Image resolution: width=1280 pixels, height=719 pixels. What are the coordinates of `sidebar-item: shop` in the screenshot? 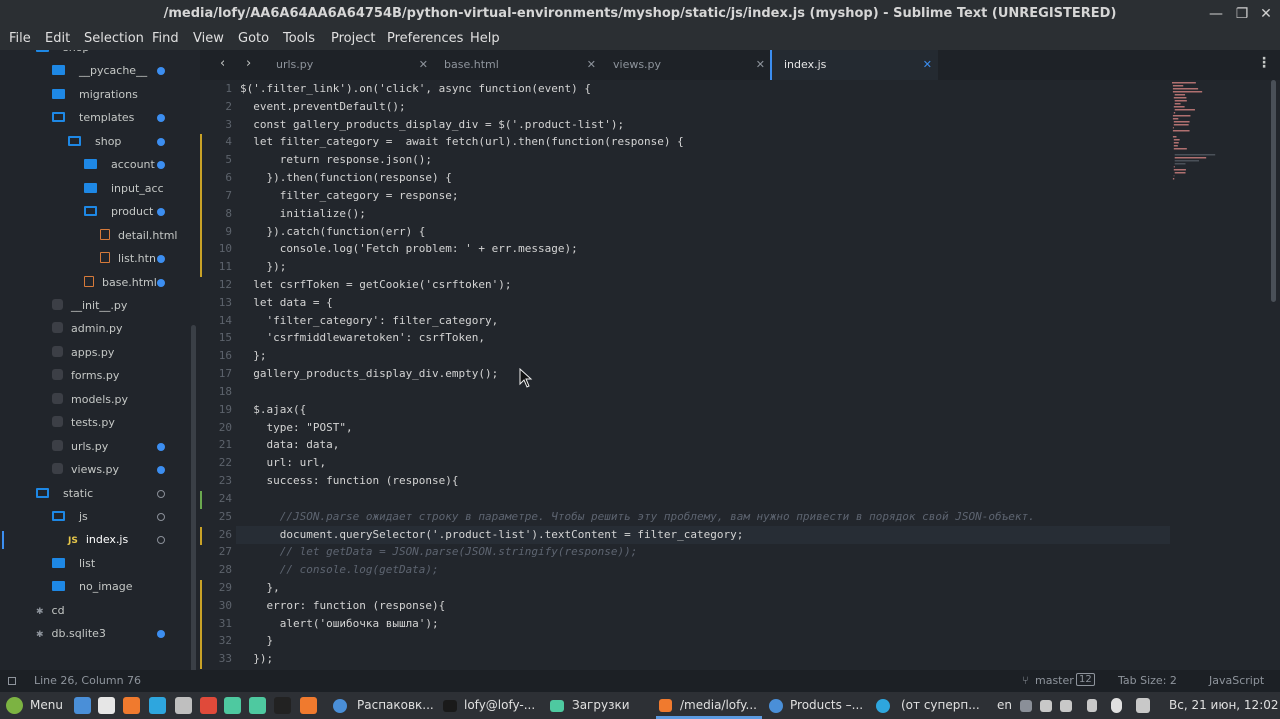 It's located at (116, 142).